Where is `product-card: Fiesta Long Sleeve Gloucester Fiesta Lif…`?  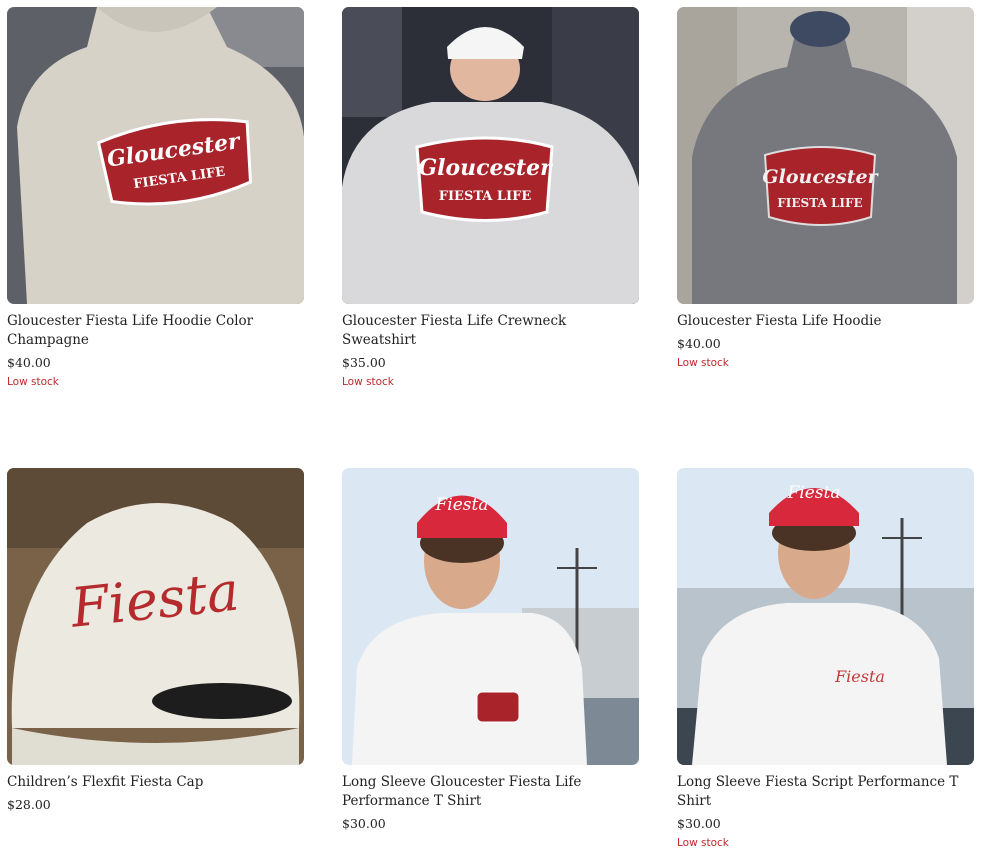 product-card: Fiesta Long Sleeve Gloucester Fiesta Lif… is located at coordinates (490, 652).